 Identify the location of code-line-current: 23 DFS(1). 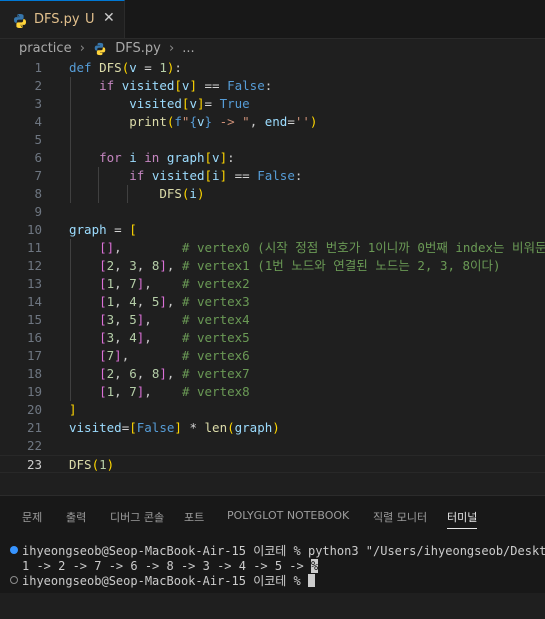
(272, 464).